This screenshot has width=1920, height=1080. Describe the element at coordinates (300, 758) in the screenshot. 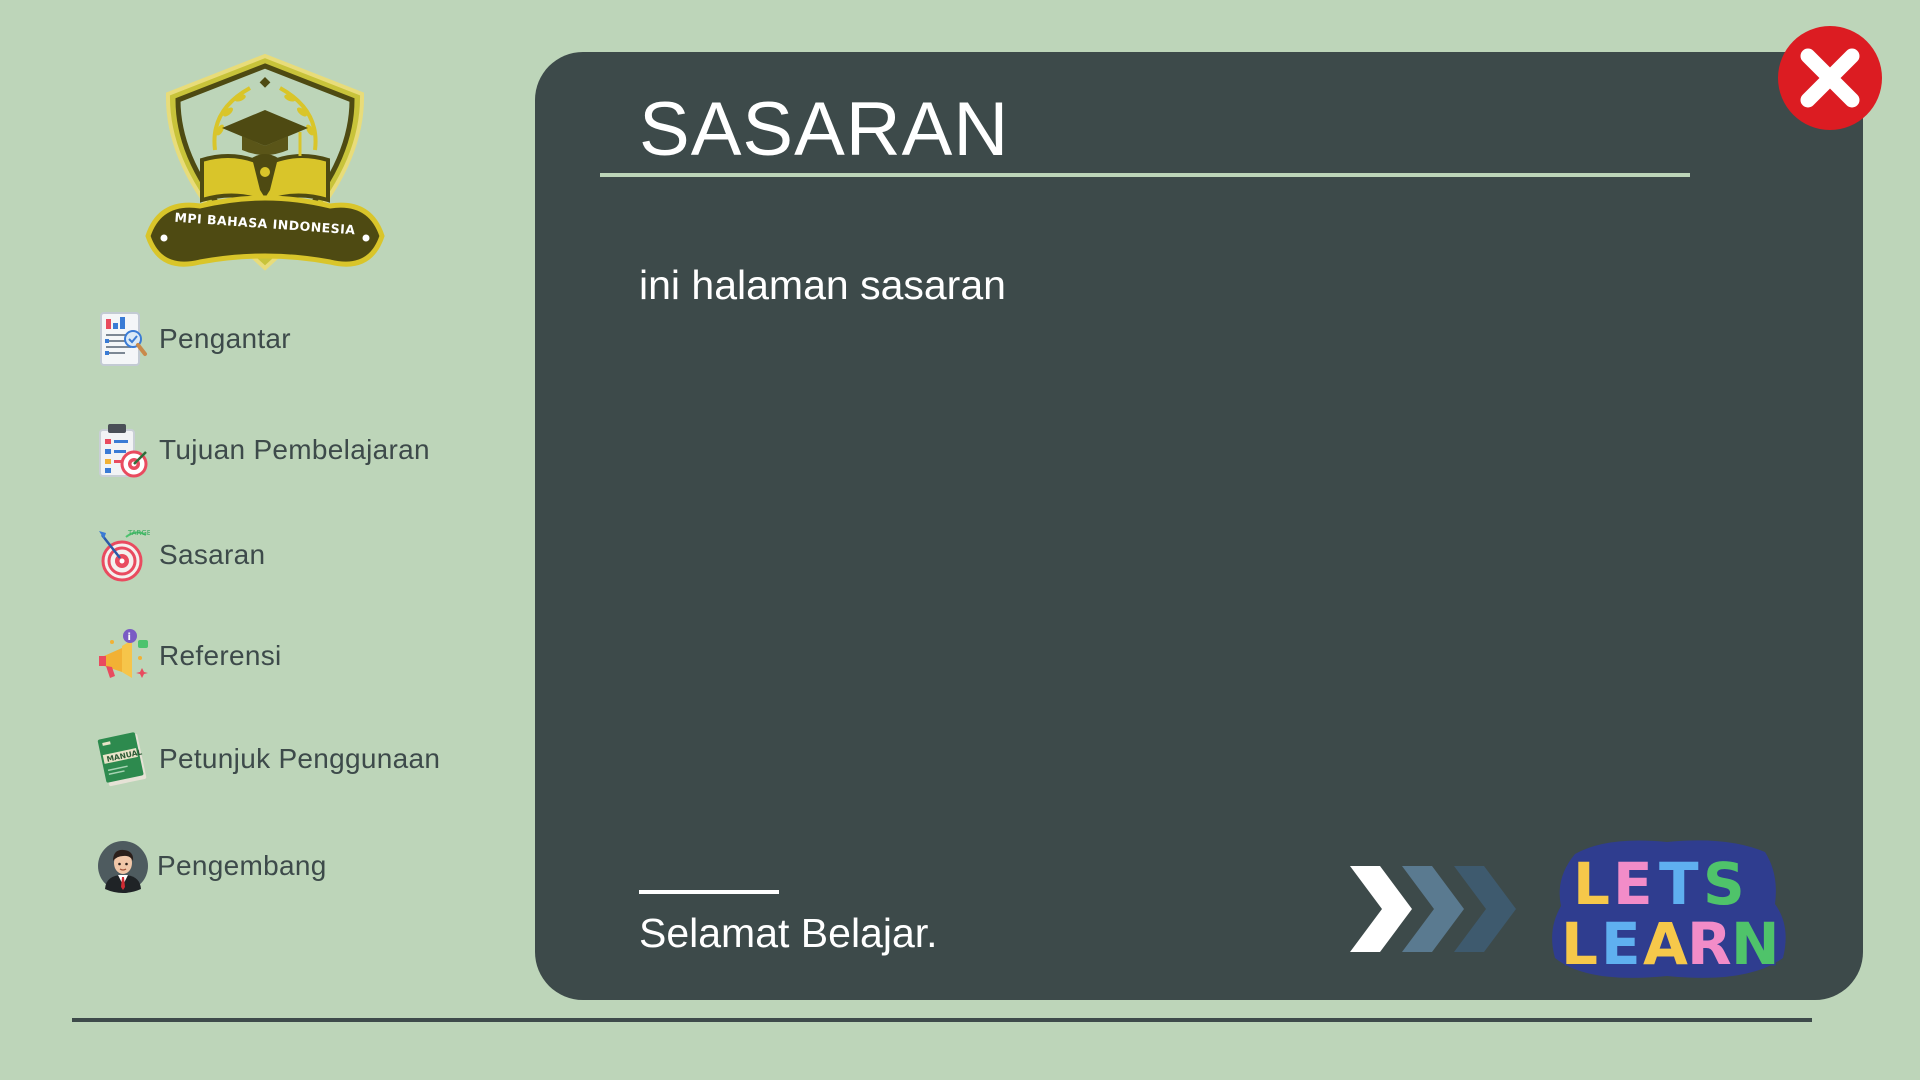

I see `nav-label-petunjuk-penggunaan: Petunjuk Penggunaan` at that location.